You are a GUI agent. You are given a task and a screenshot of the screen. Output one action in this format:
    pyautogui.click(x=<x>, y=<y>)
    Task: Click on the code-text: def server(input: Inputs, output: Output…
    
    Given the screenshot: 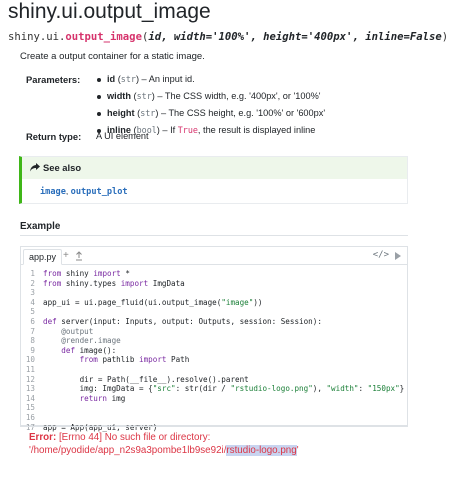 What is the action you would take?
    pyautogui.click(x=182, y=321)
    